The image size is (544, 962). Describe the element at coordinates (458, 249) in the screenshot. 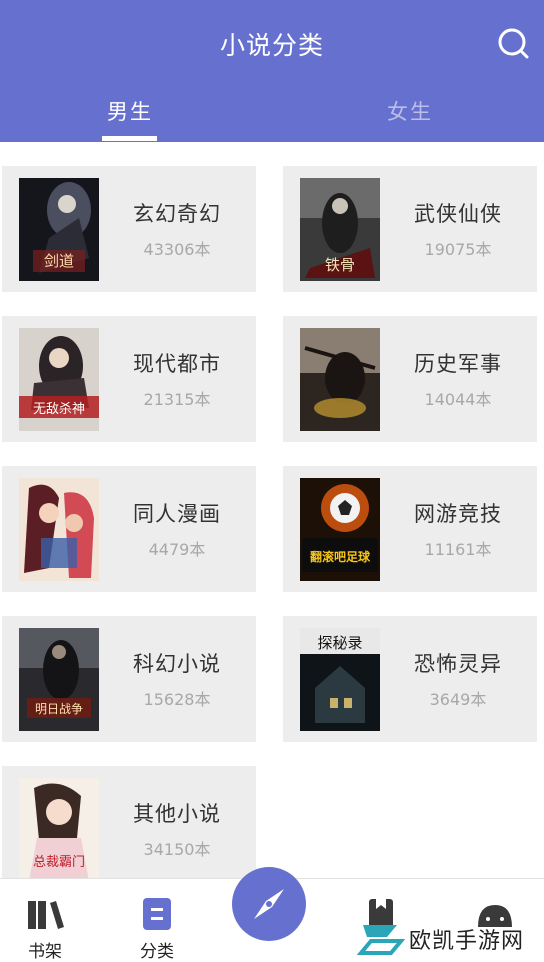

I see `category-count: 19075本` at that location.